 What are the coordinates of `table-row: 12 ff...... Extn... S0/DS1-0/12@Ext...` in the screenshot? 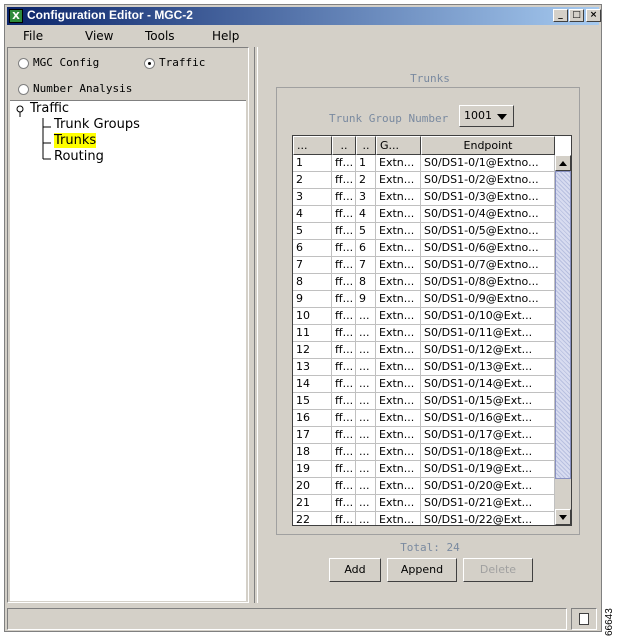 It's located at (424, 350).